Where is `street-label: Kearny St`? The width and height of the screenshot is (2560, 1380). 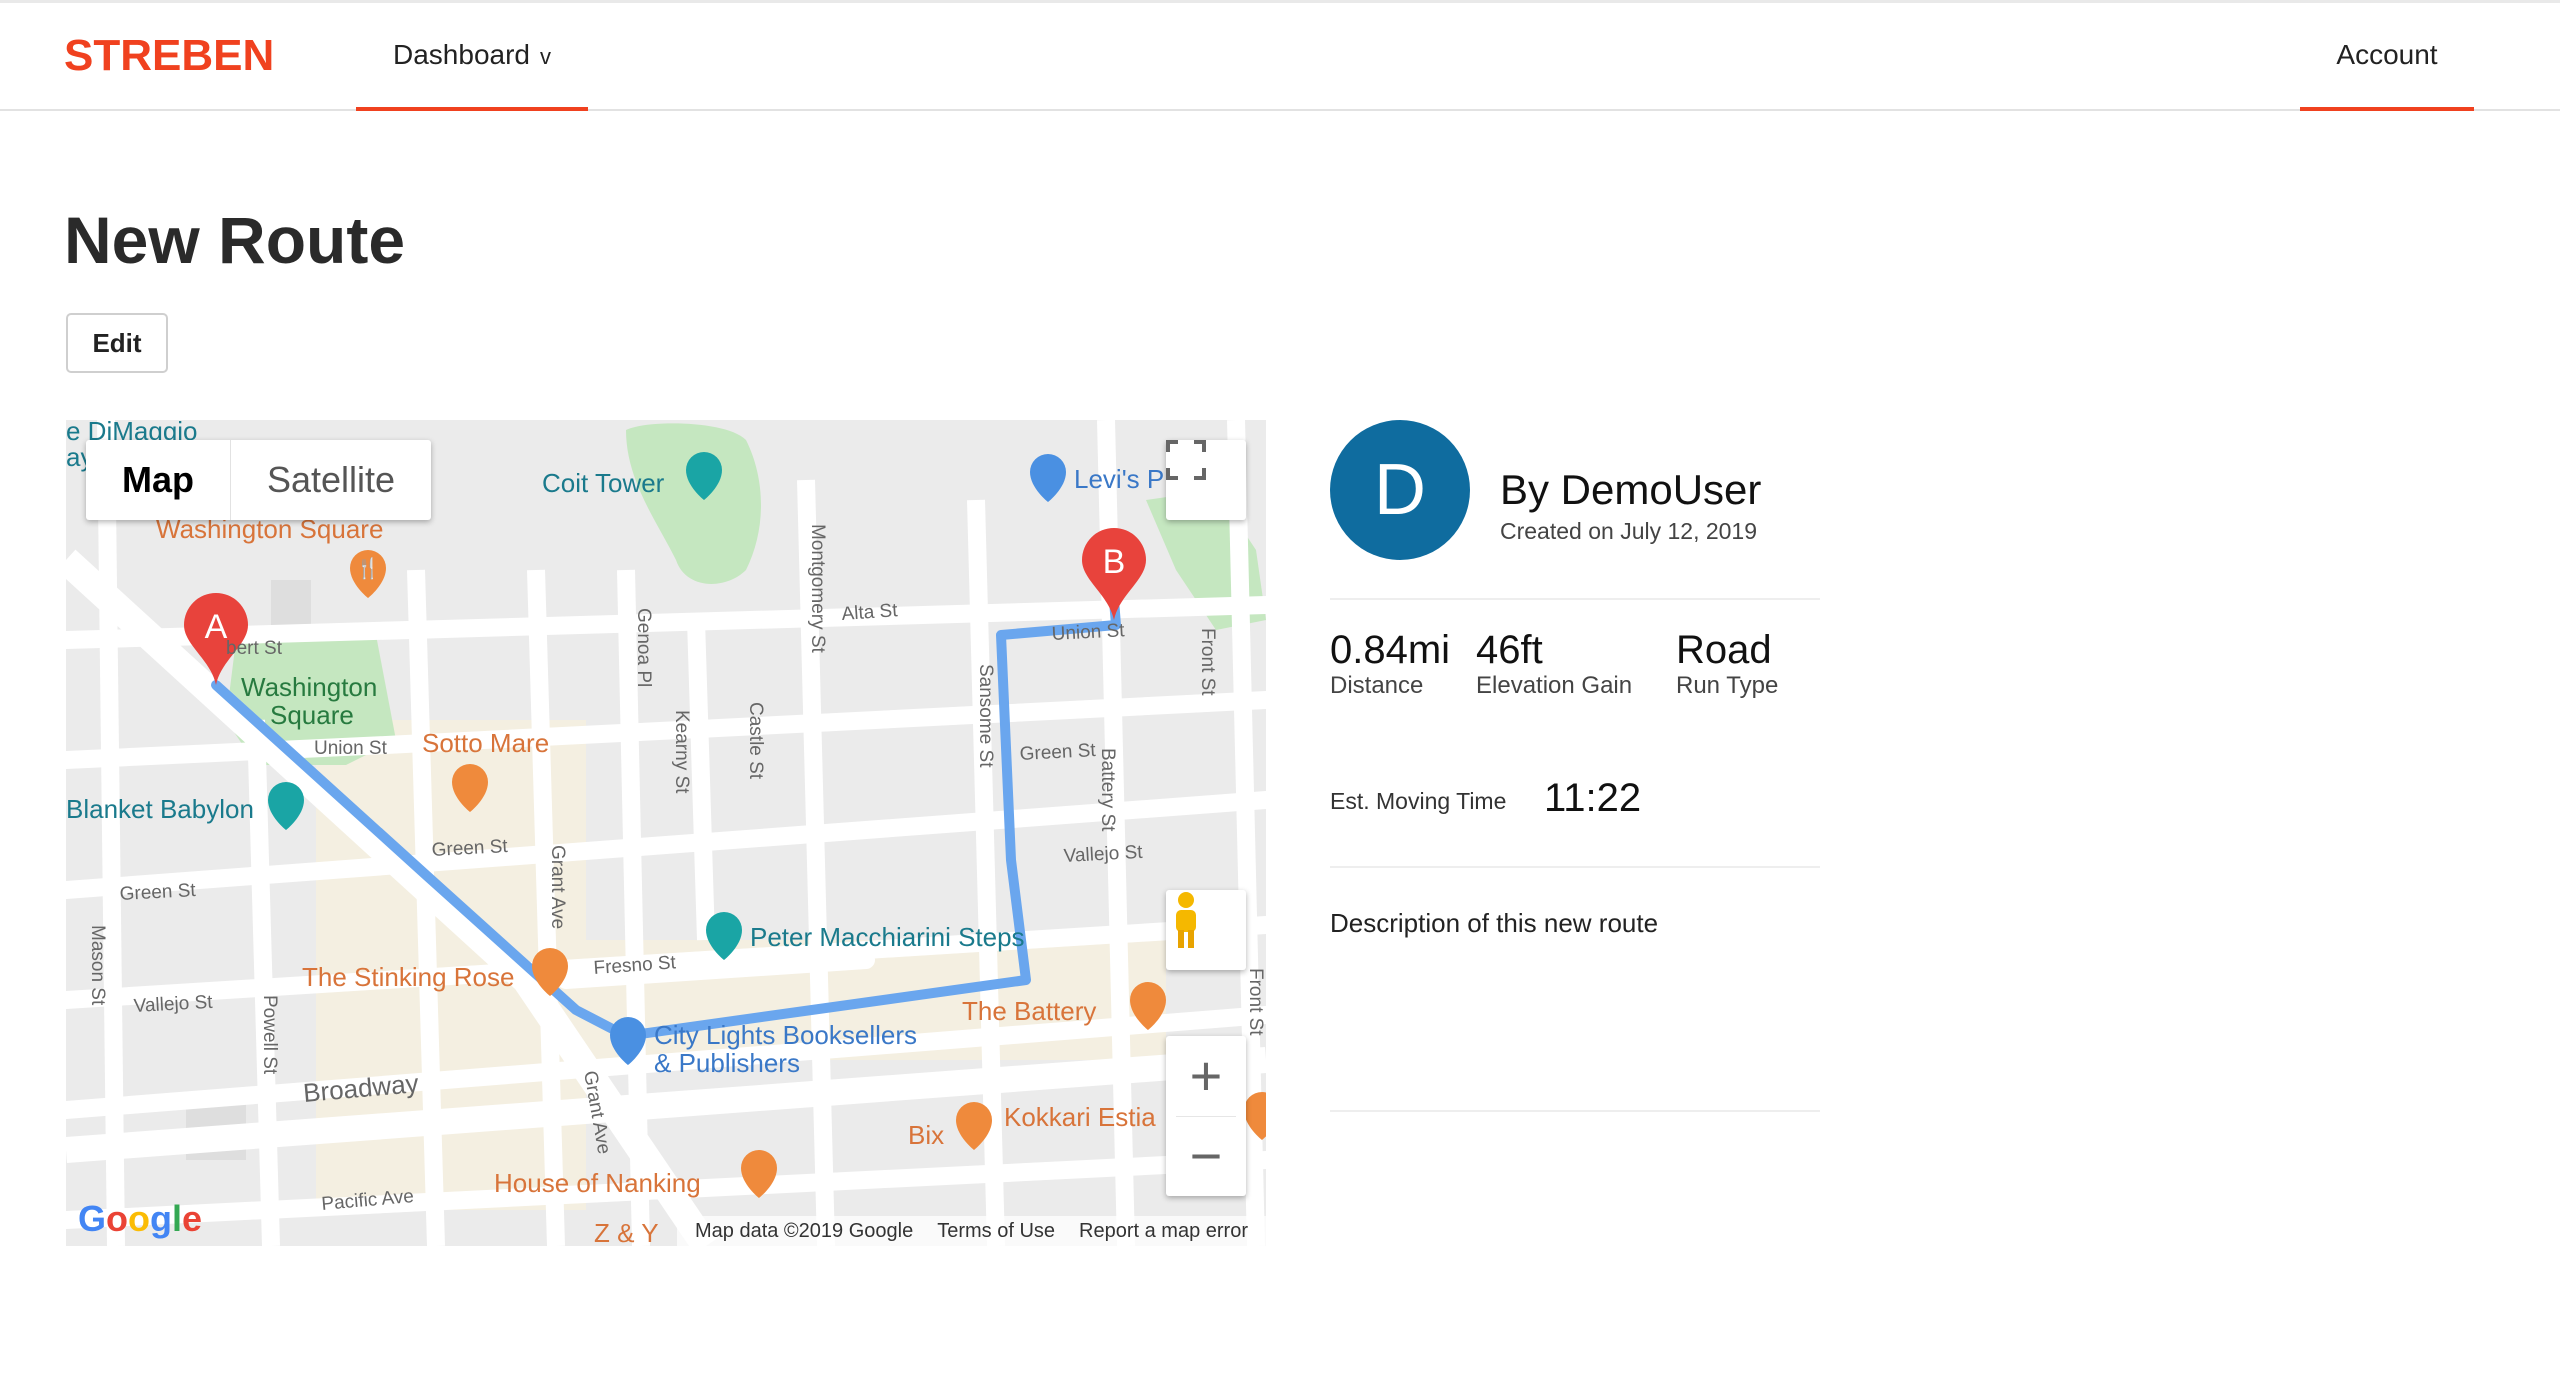 street-label: Kearny St is located at coordinates (681, 752).